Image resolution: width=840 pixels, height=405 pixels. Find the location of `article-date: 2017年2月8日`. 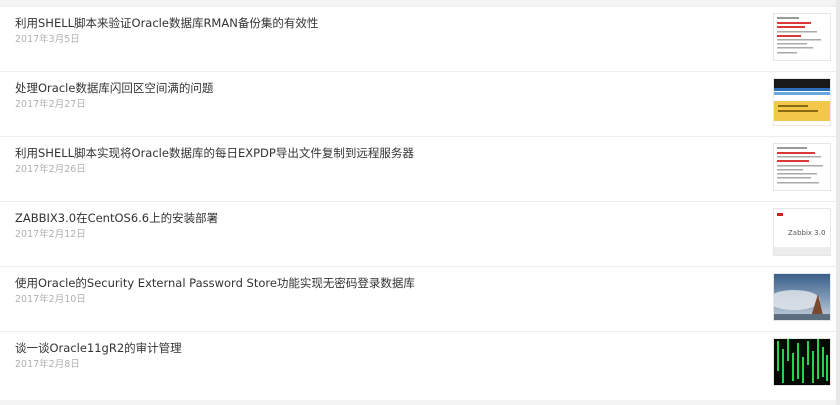

article-date: 2017年2月8日 is located at coordinates (47, 364).